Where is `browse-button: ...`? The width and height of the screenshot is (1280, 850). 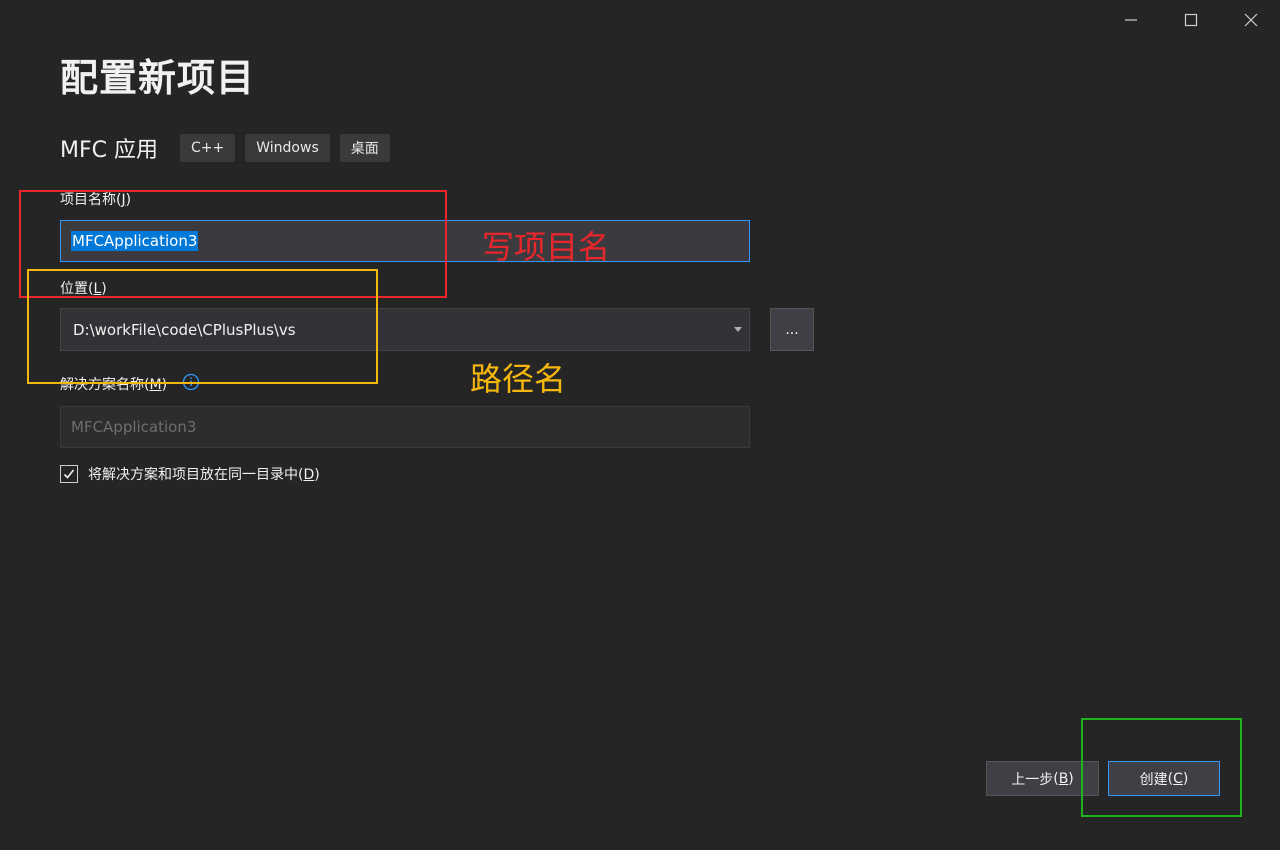
browse-button: ... is located at coordinates (792, 329).